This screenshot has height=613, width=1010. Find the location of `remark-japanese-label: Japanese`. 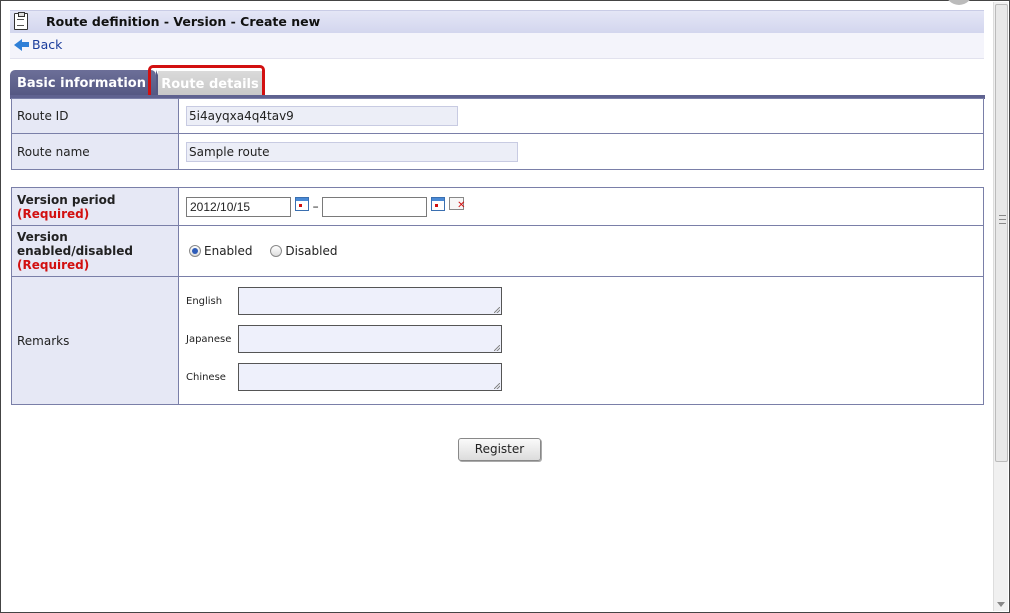

remark-japanese-label: Japanese is located at coordinates (209, 339).